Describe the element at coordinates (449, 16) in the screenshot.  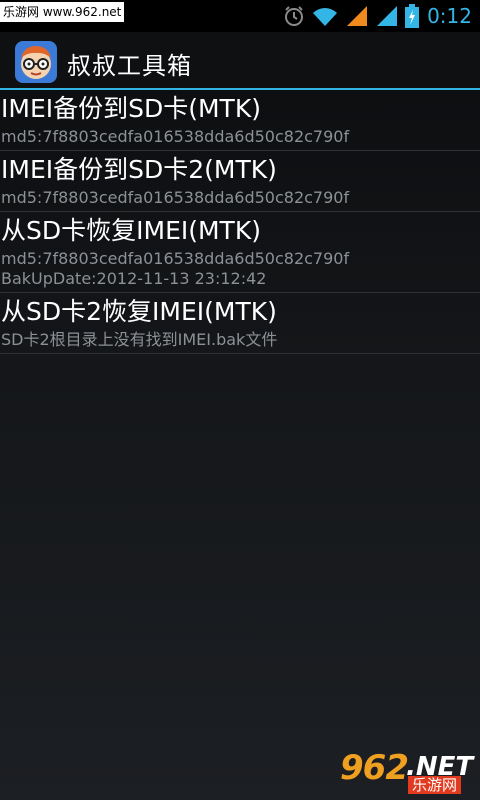
I see `clock: 0:12` at that location.